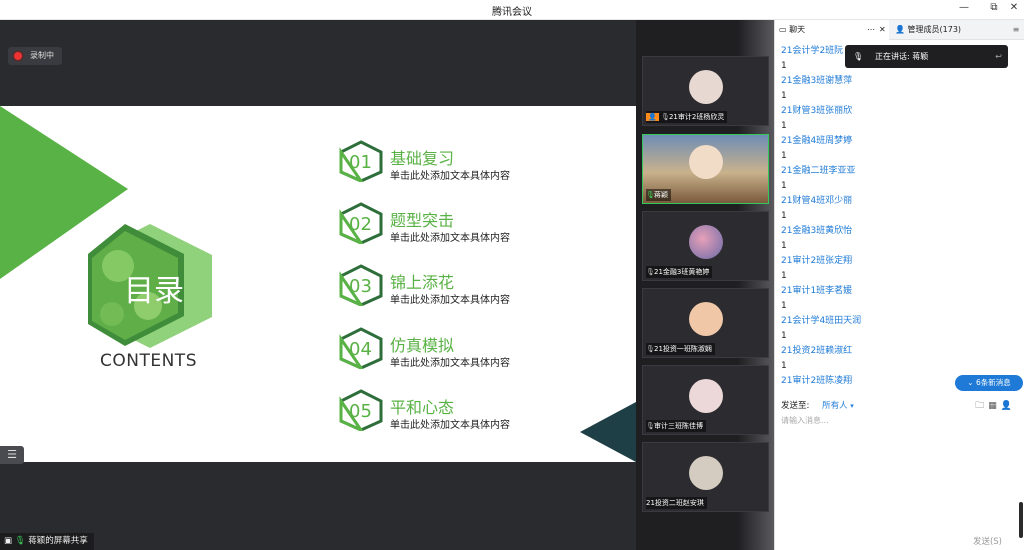 The height and width of the screenshot is (550, 1024). Describe the element at coordinates (970, 382) in the screenshot. I see `chevron-down-icon: ⌄` at that location.